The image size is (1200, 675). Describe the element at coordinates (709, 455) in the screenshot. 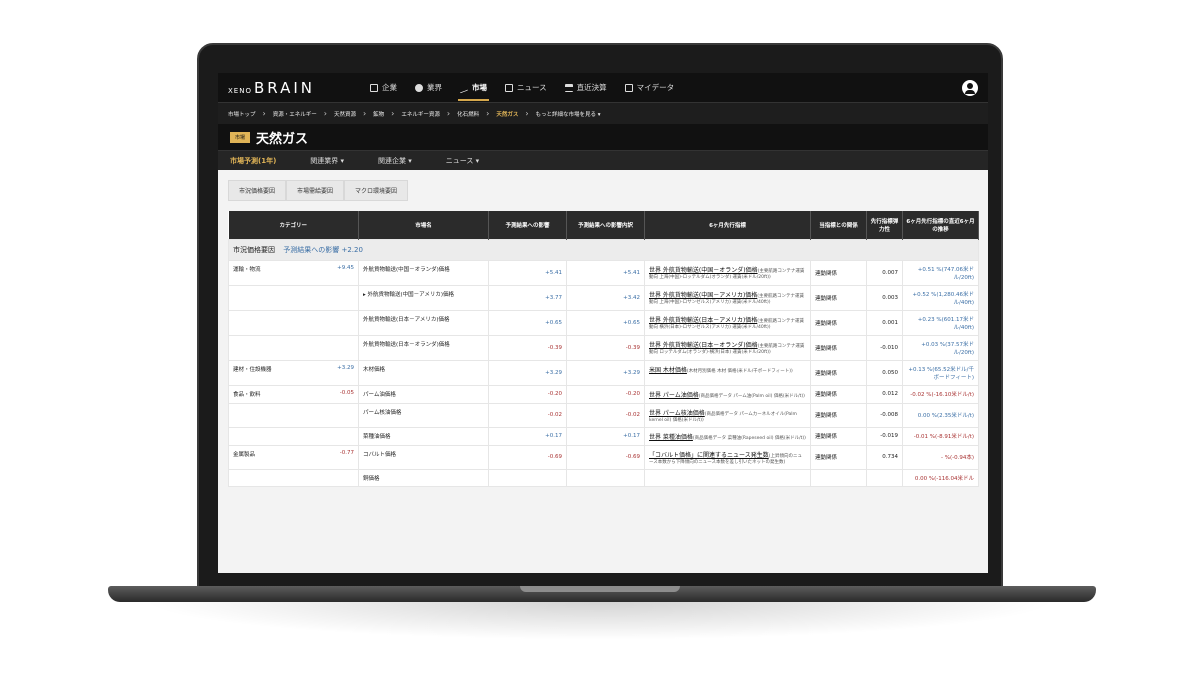

I see `indicator-link: 「コバルト価格」に関連するニュース発生数` at that location.